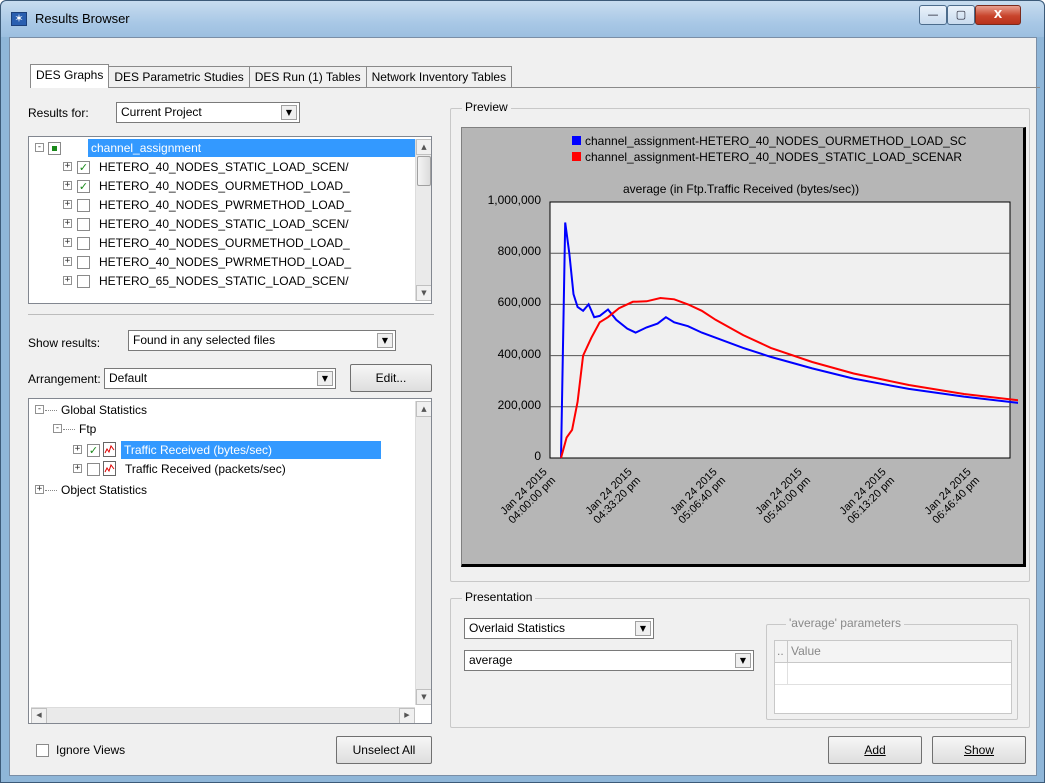 The image size is (1045, 783). What do you see at coordinates (867, 496) in the screenshot?
I see `x-tick-label: Jan 24 2015 06:13:20 pm` at bounding box center [867, 496].